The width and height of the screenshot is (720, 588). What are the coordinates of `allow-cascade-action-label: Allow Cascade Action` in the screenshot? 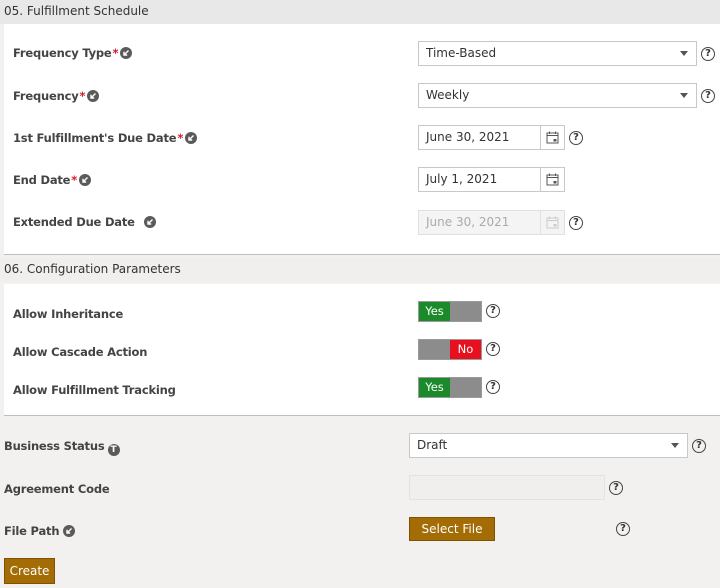 It's located at (80, 352).